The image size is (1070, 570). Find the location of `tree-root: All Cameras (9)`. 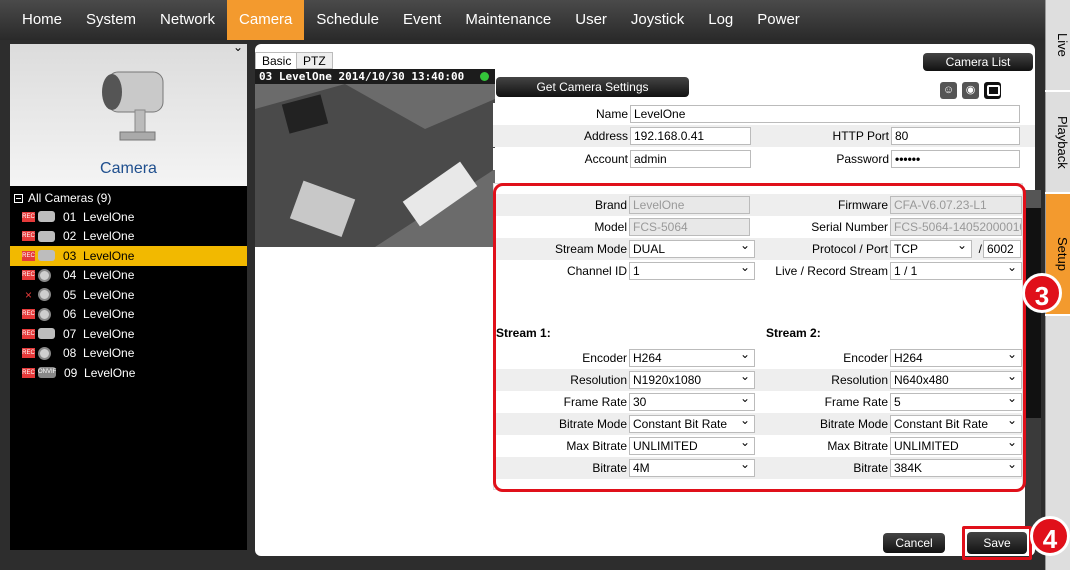

tree-root: All Cameras (9) is located at coordinates (128, 198).